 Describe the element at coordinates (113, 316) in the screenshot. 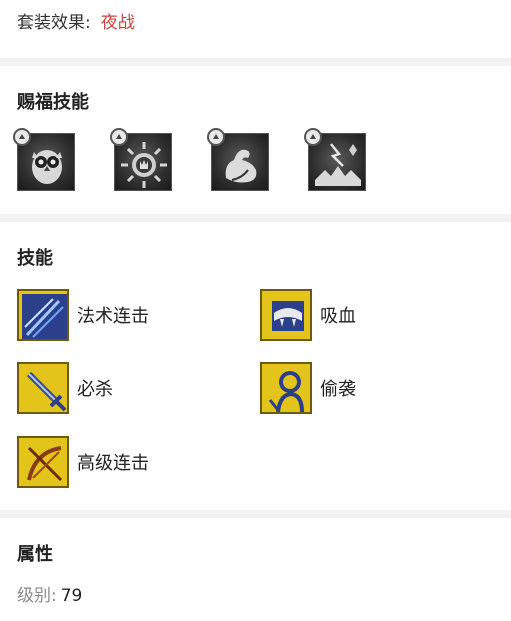

I see `skill-label: 法术连击` at that location.